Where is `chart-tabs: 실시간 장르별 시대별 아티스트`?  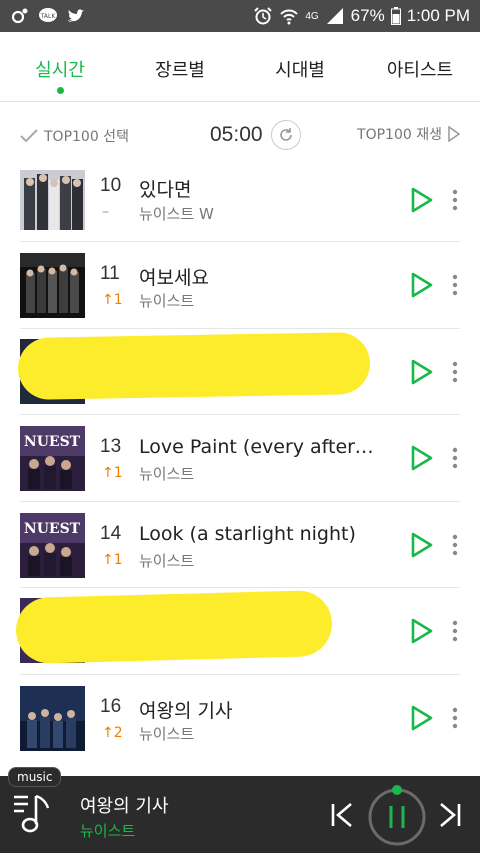
chart-tabs: 실시간 장르별 시대별 아티스트 is located at coordinates (240, 67).